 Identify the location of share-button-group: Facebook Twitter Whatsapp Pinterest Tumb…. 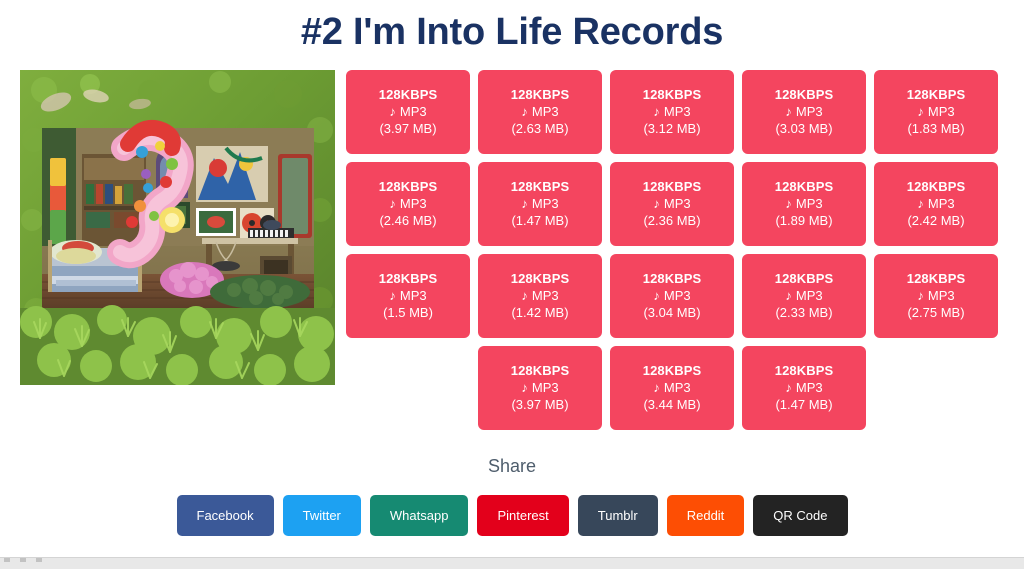
(512, 515).